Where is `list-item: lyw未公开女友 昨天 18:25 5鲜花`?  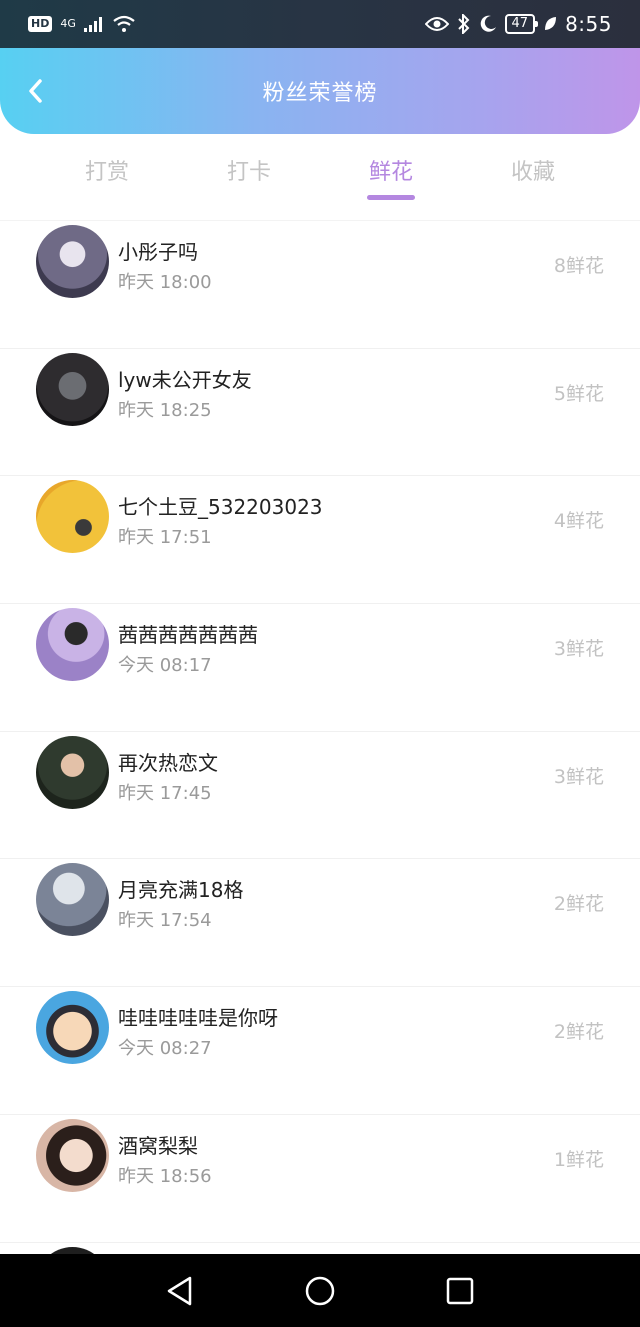
list-item: lyw未公开女友 昨天 18:25 5鲜花 is located at coordinates (320, 411).